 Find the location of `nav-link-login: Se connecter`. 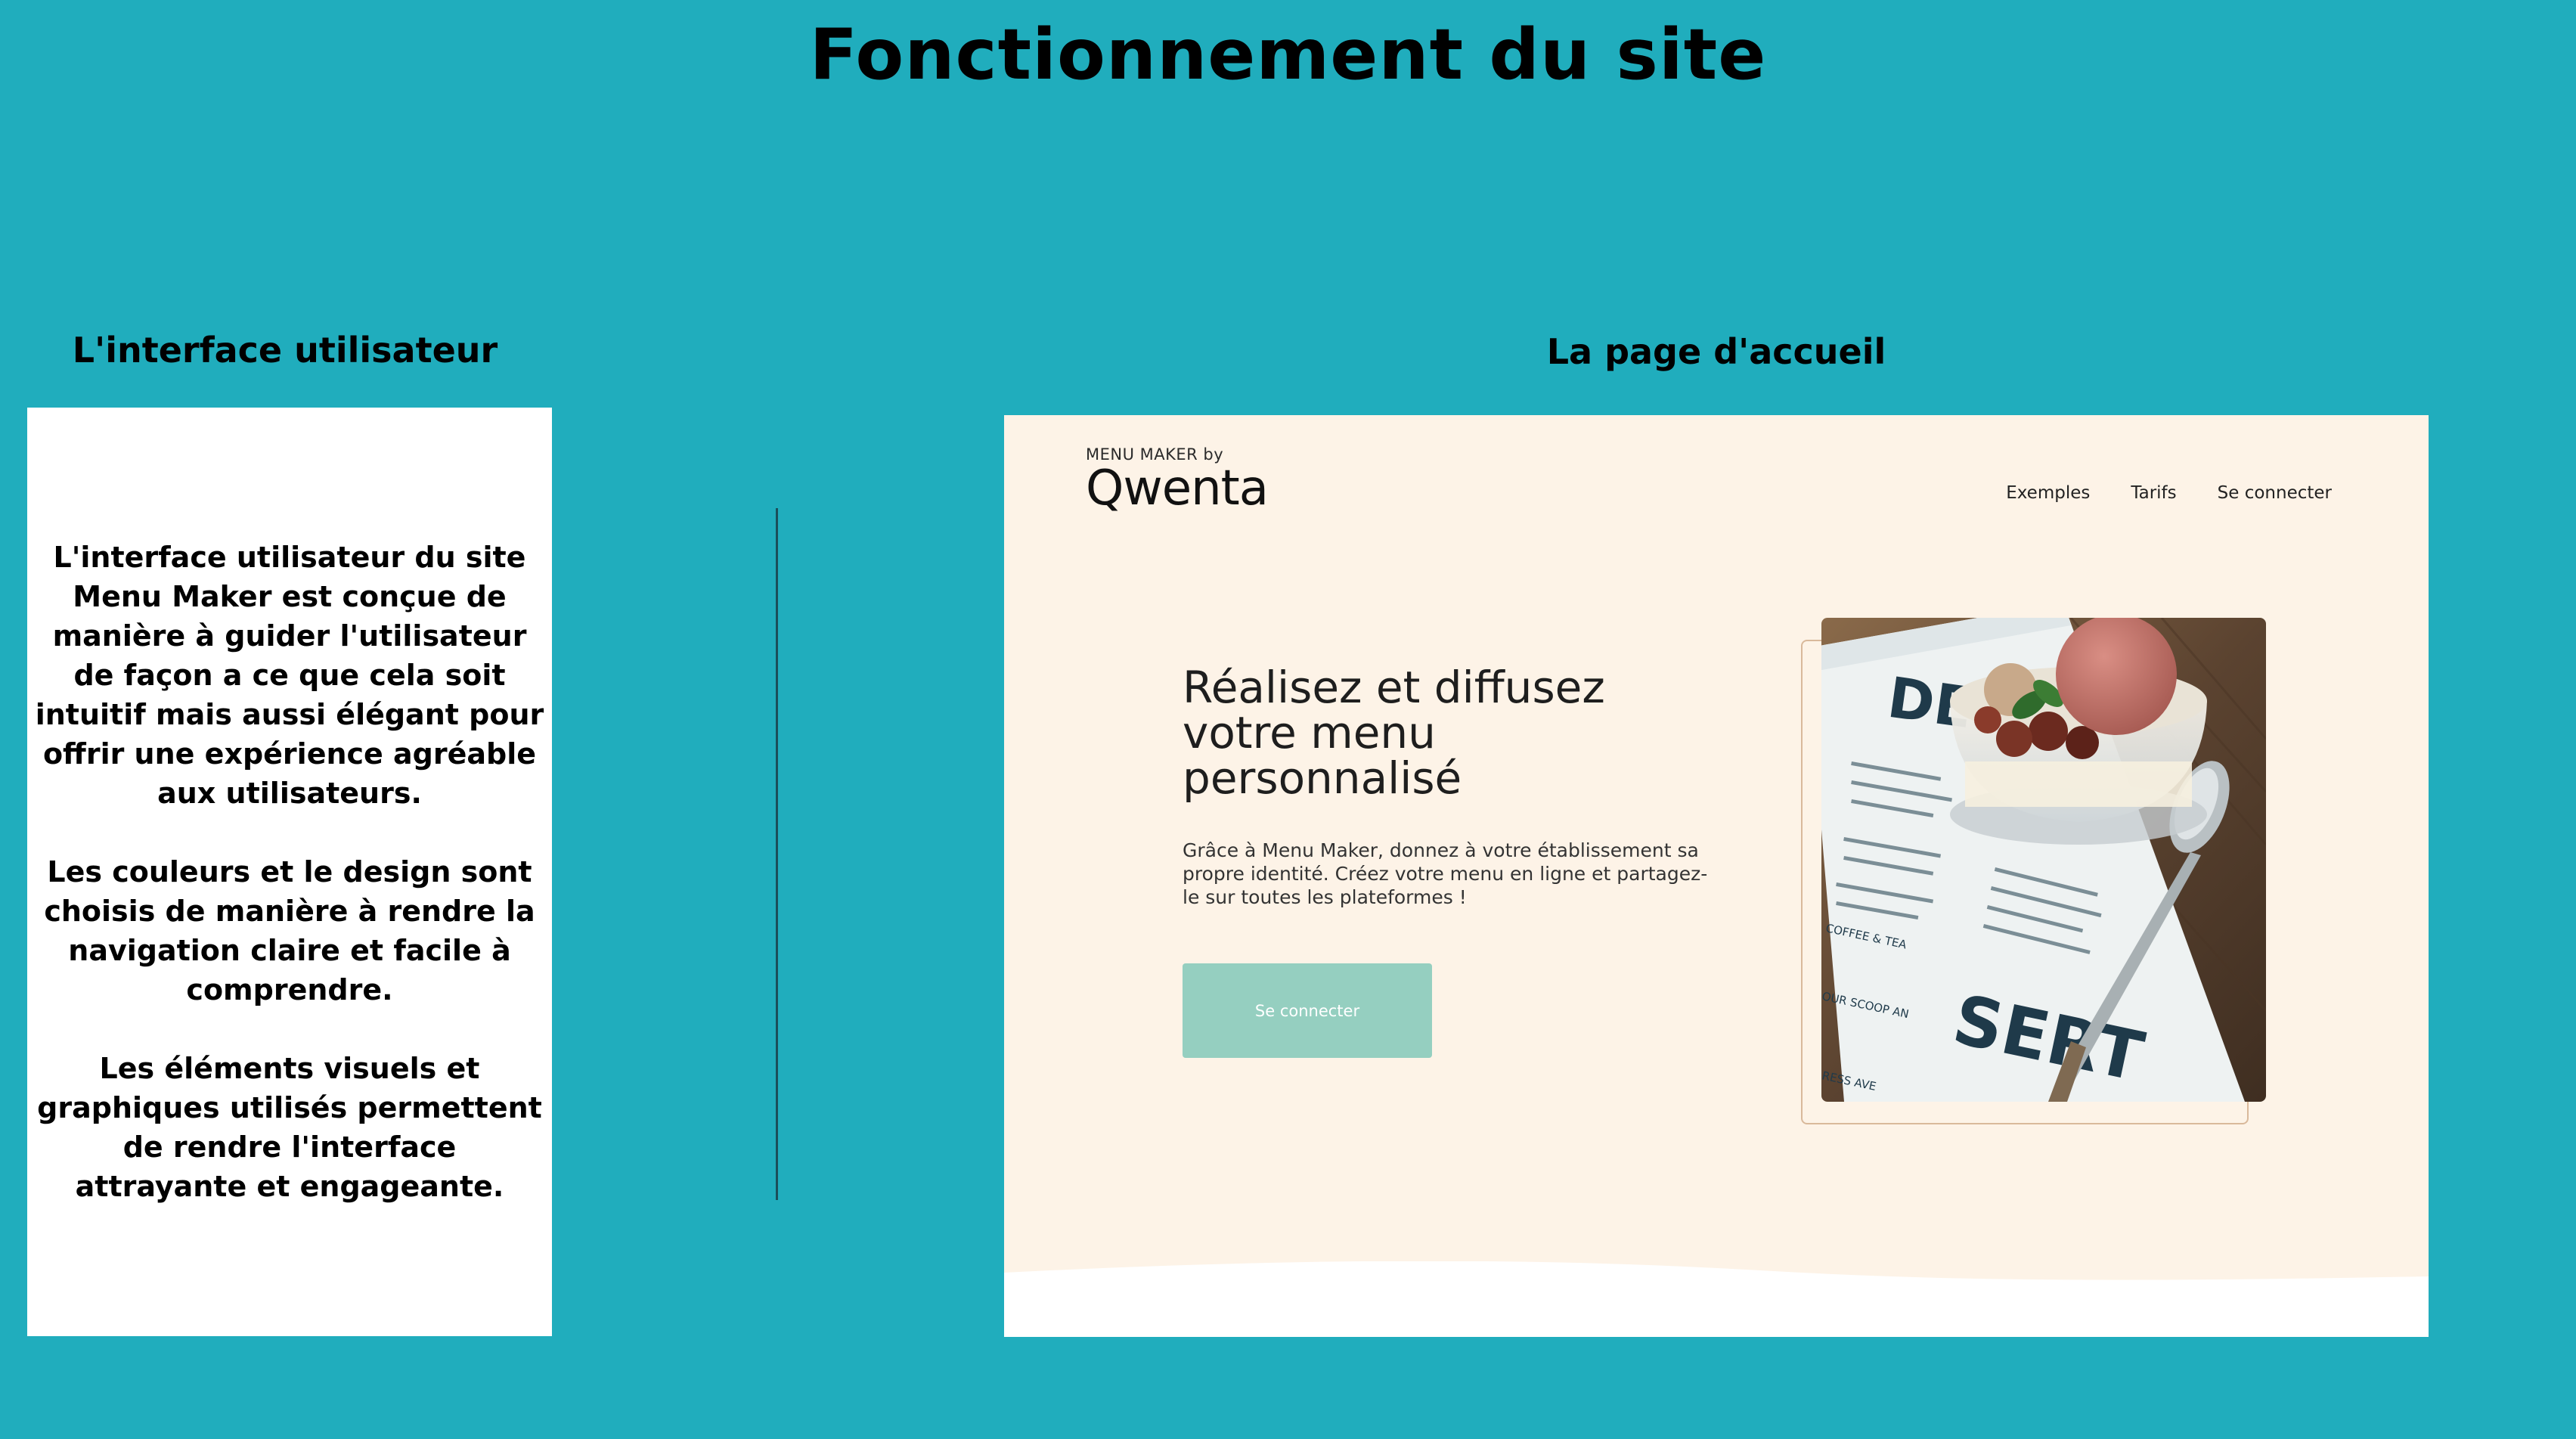

nav-link-login: Se connecter is located at coordinates (2275, 493).